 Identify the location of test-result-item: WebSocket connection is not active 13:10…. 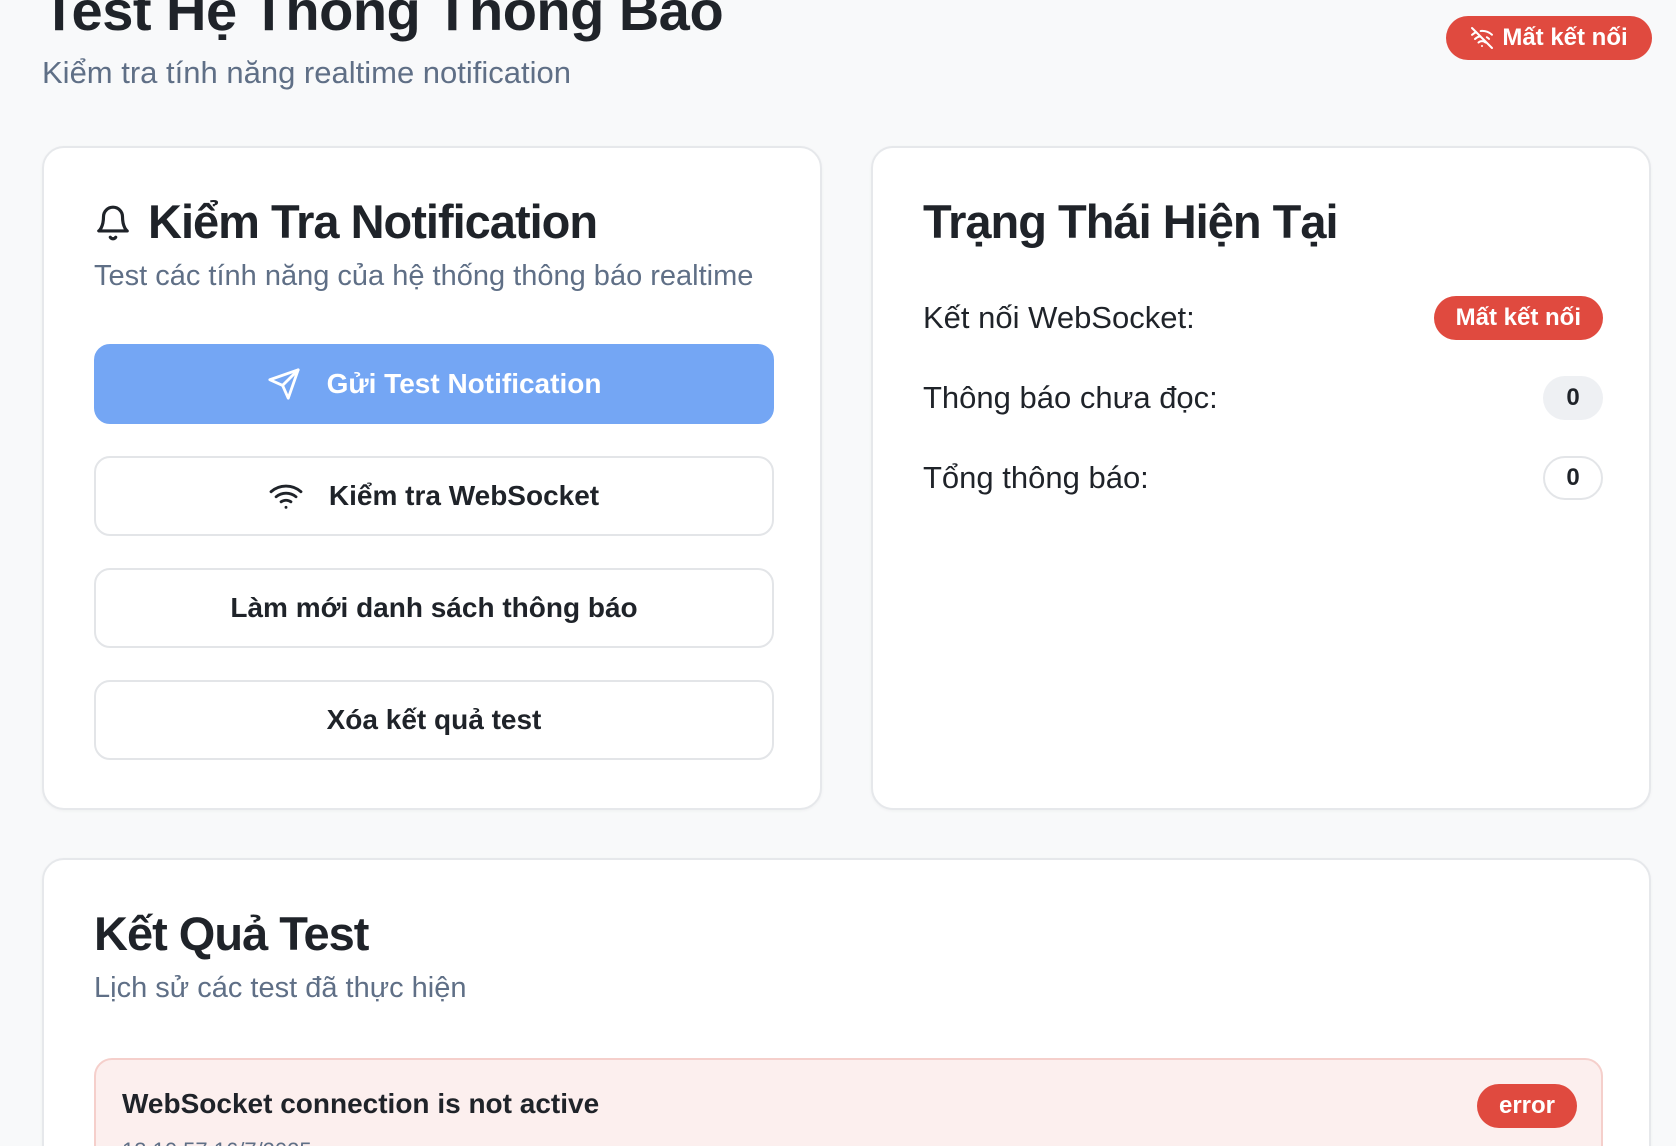
(848, 1102).